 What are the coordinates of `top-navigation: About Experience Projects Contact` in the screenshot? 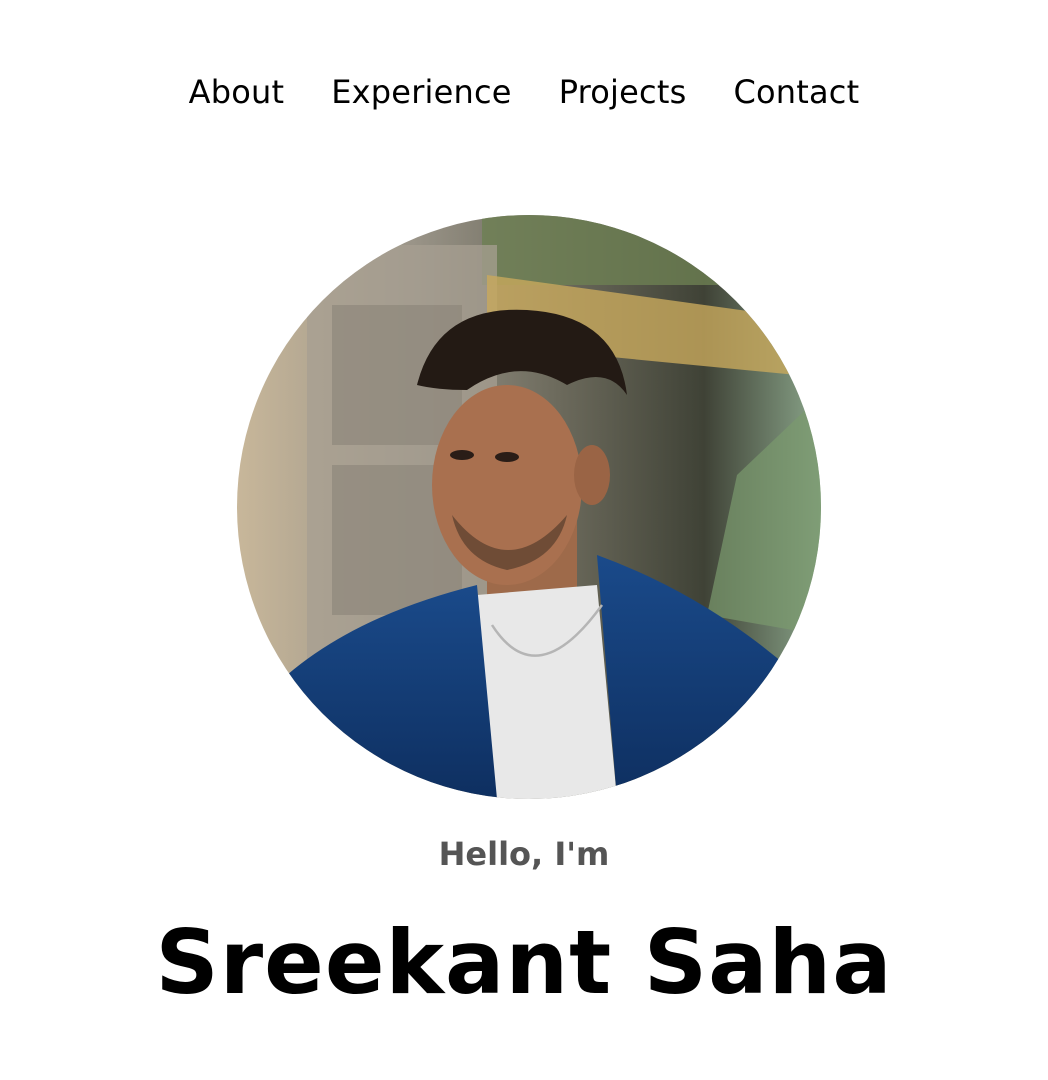 It's located at (524, 92).